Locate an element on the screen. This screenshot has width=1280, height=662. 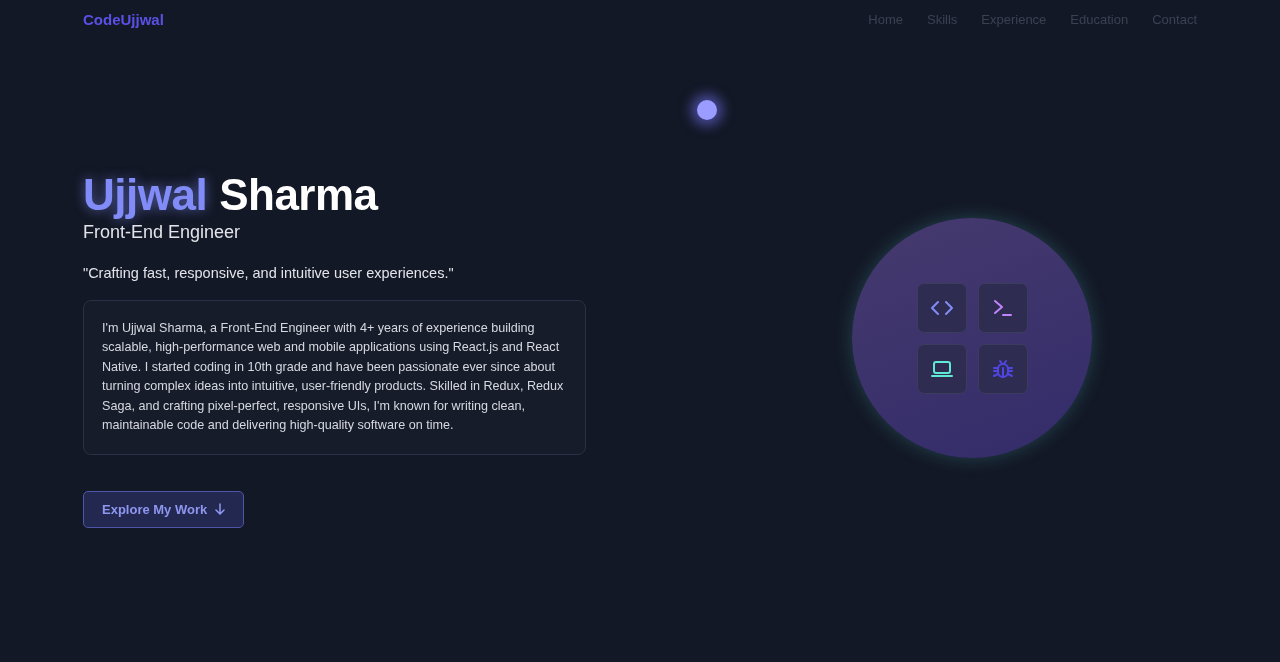
tagline: "Crafting fast, responsive, and intuitive user experiences." is located at coordinates (268, 272).